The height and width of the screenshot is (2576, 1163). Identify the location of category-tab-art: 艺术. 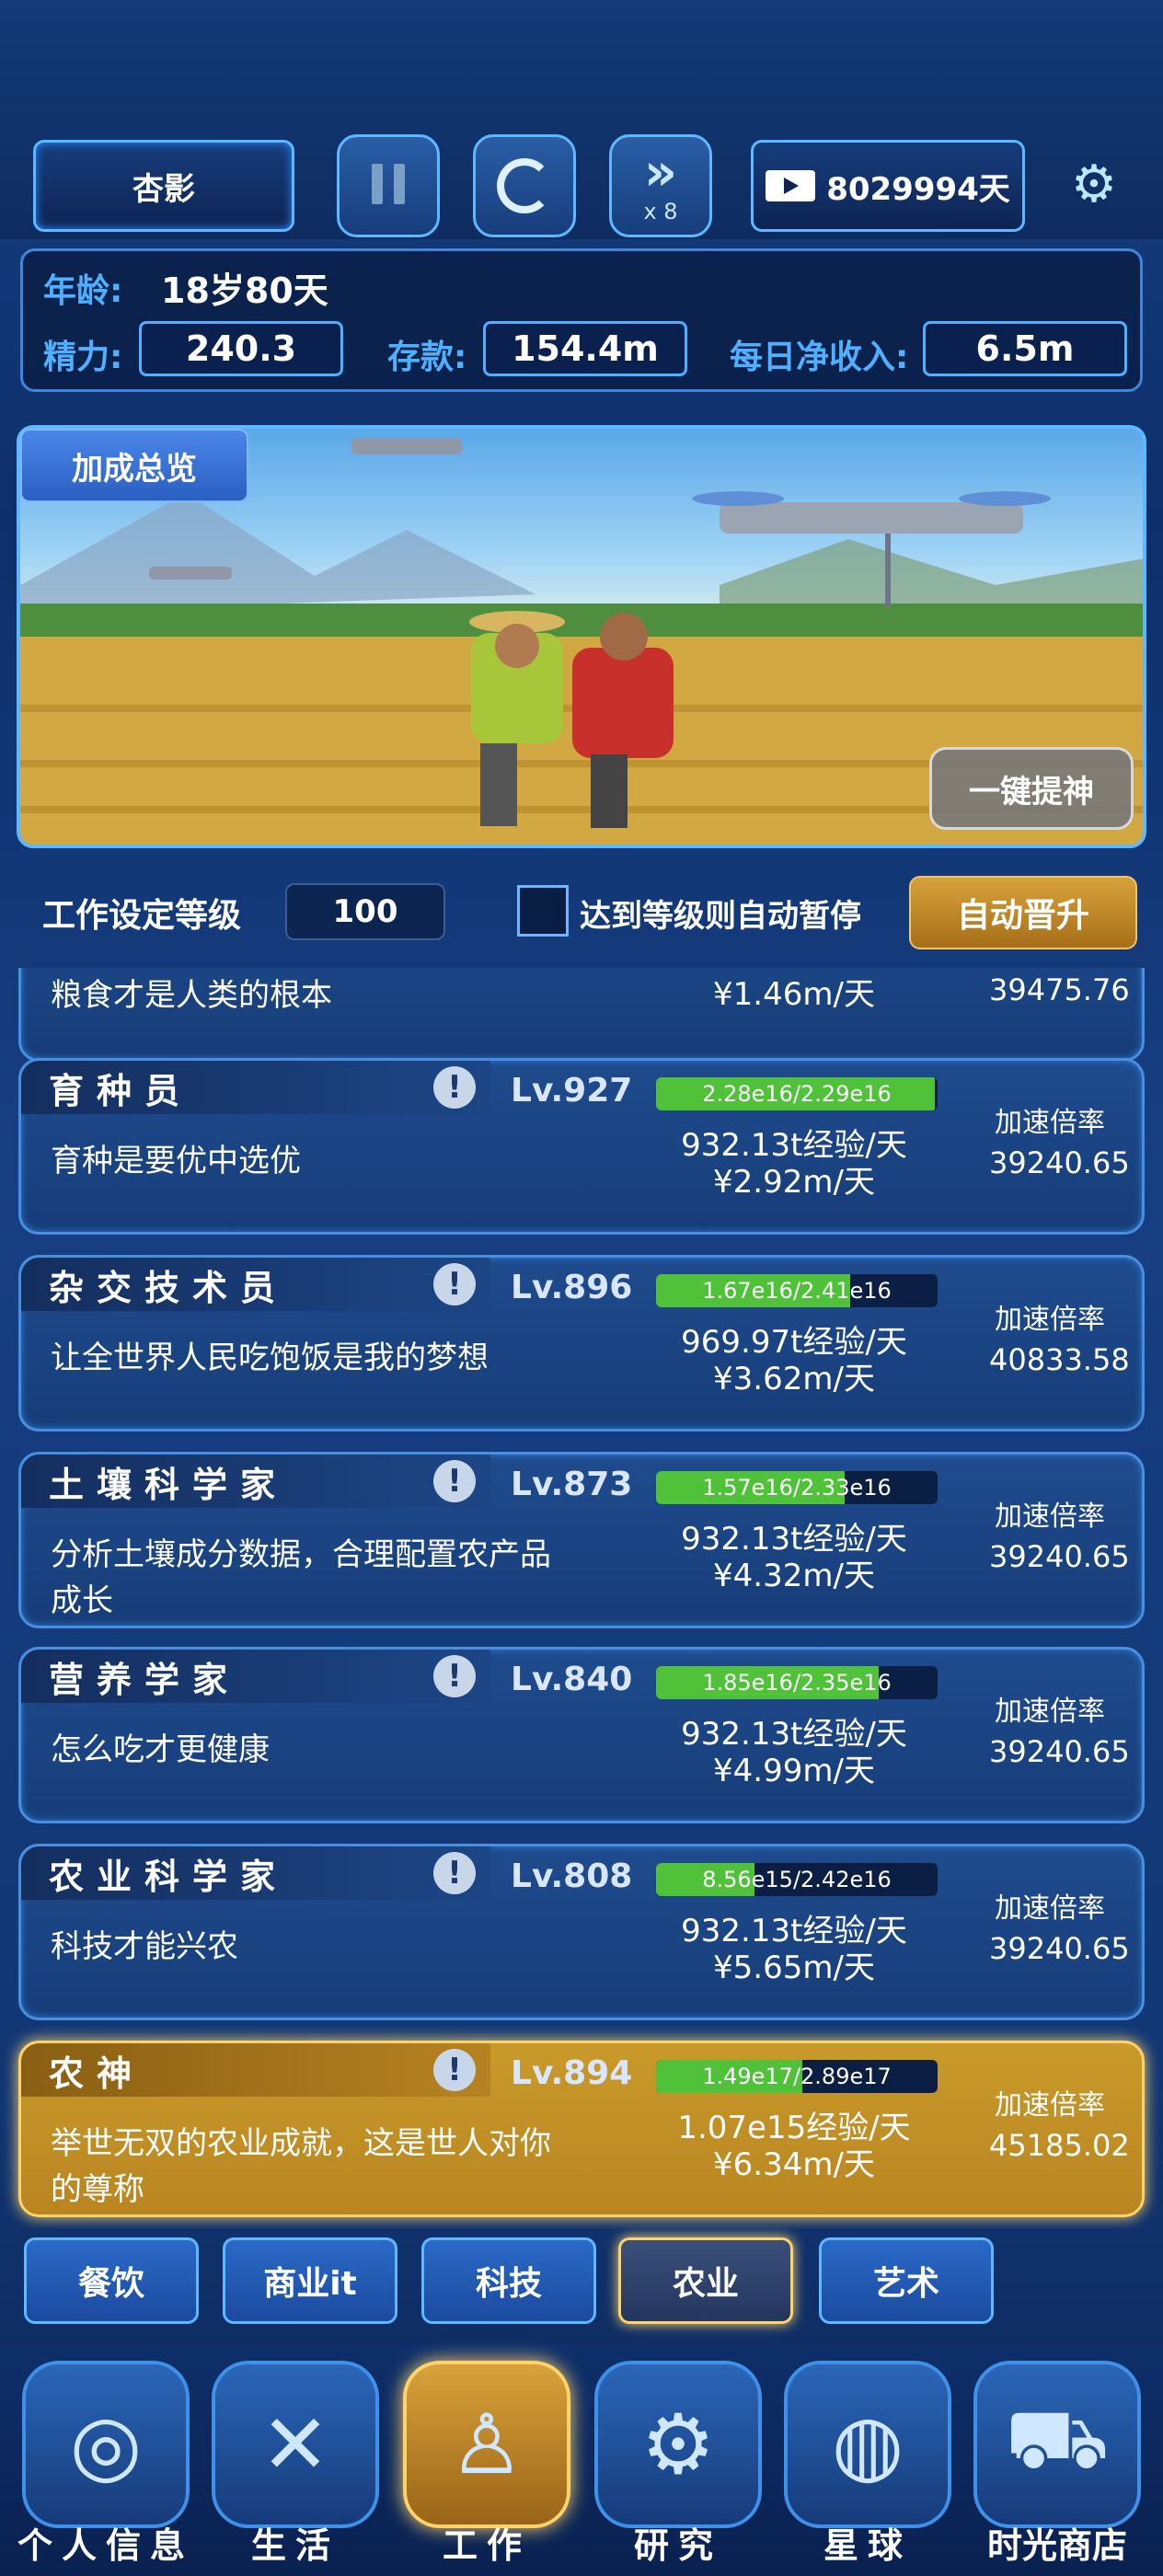
(906, 2280).